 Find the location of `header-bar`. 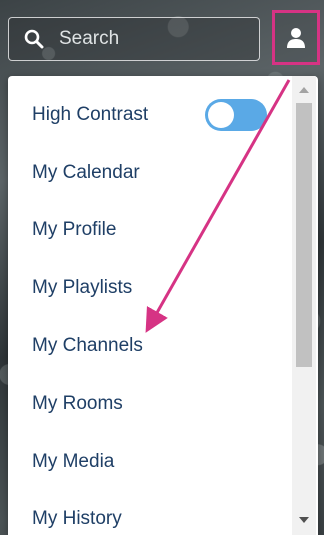

header-bar is located at coordinates (162, 38).